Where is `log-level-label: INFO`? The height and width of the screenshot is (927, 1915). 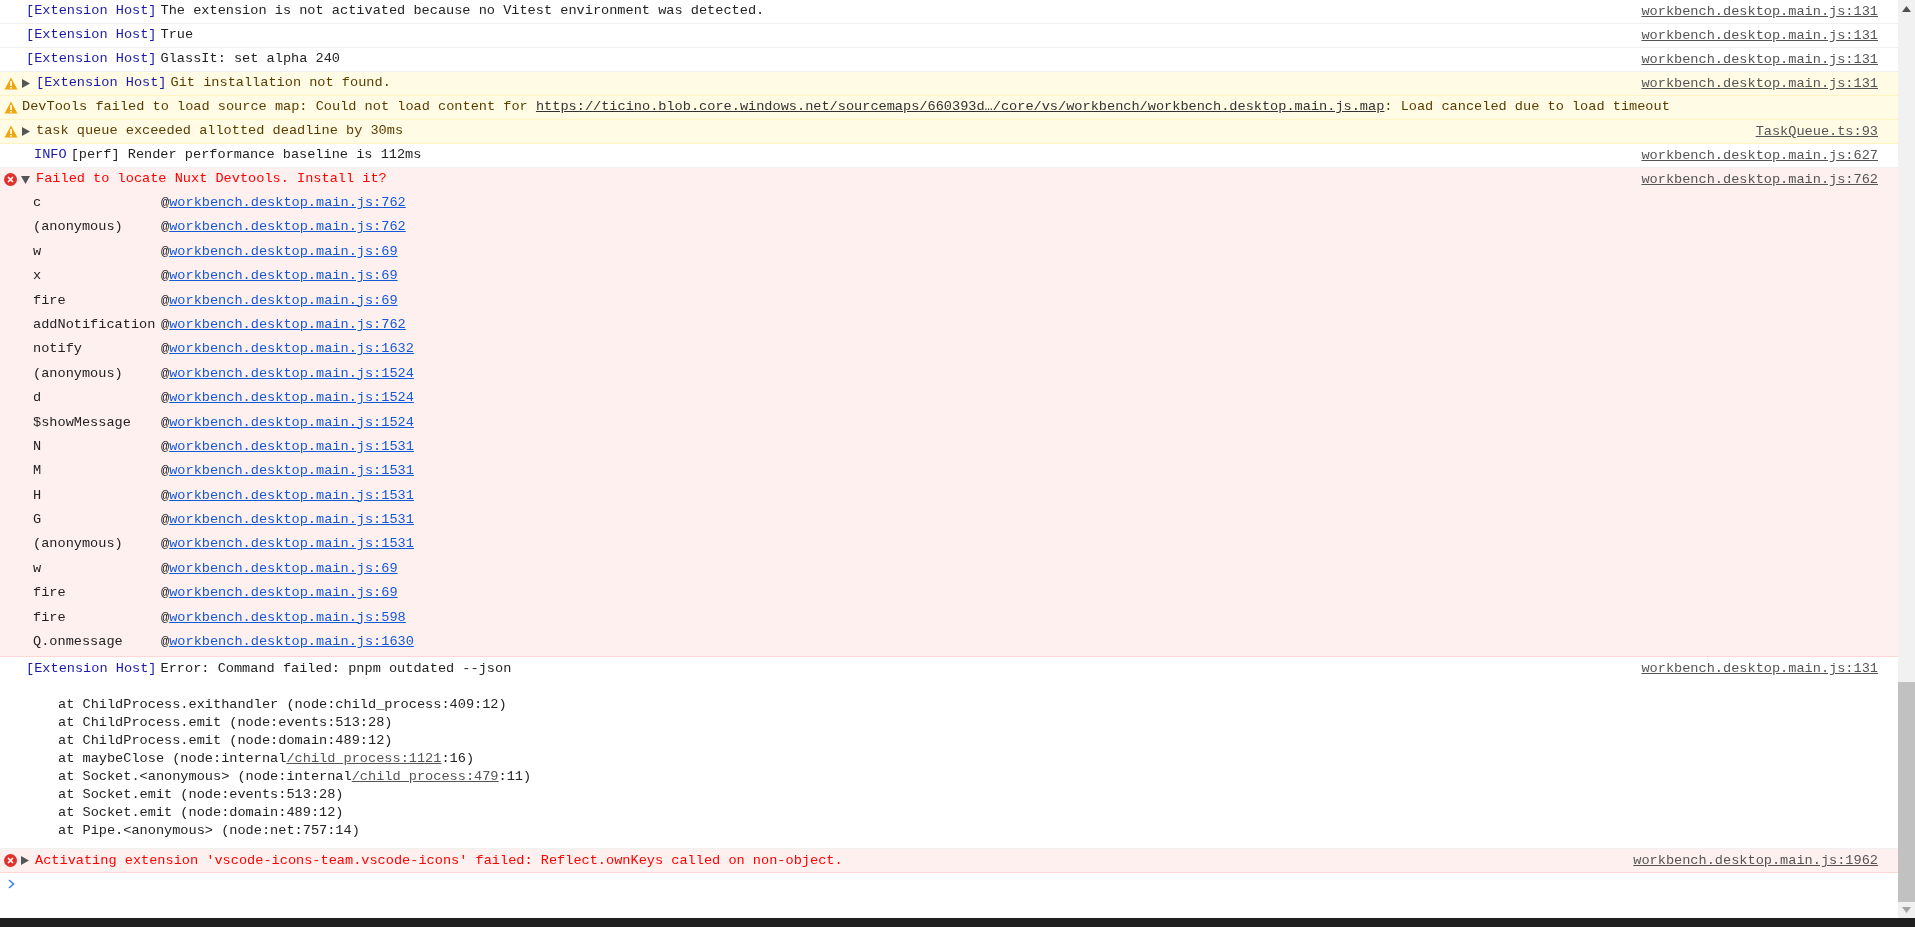 log-level-label: INFO is located at coordinates (50, 155).